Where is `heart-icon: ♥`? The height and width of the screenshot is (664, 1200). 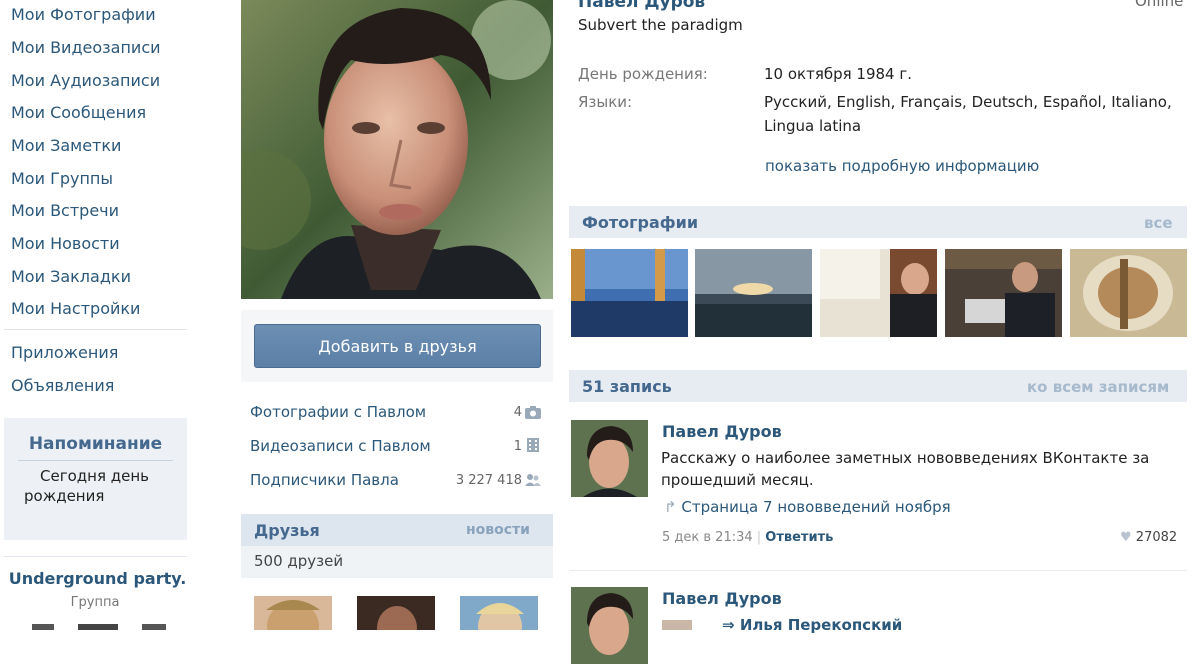 heart-icon: ♥ is located at coordinates (1126, 537).